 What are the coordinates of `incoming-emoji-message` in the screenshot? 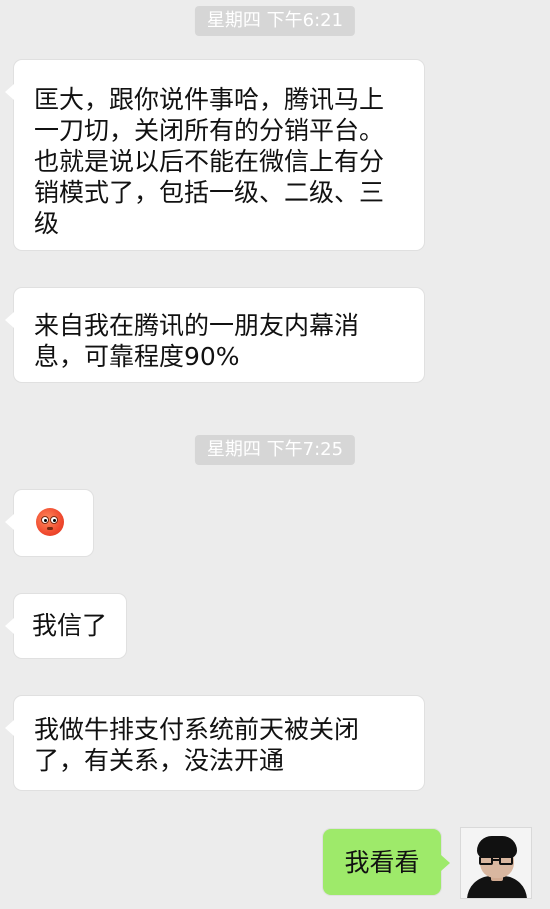 It's located at (49, 523).